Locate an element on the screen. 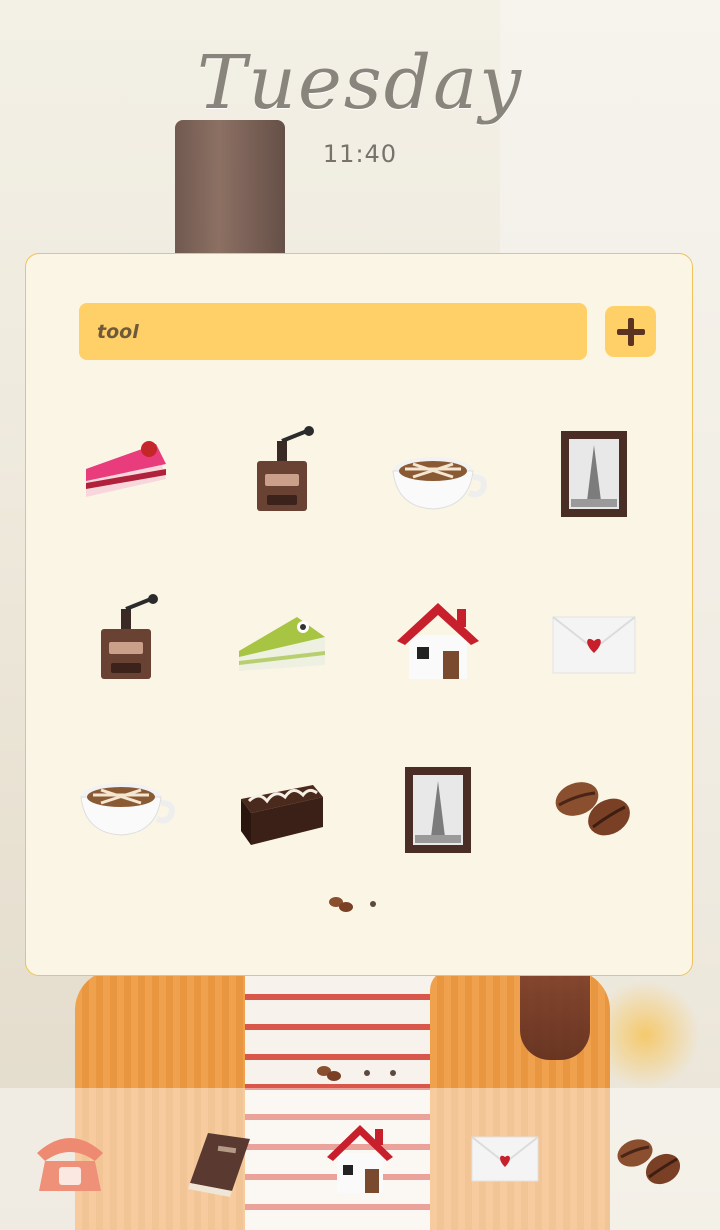 The width and height of the screenshot is (720, 1230). search-input: tool is located at coordinates (333, 331).